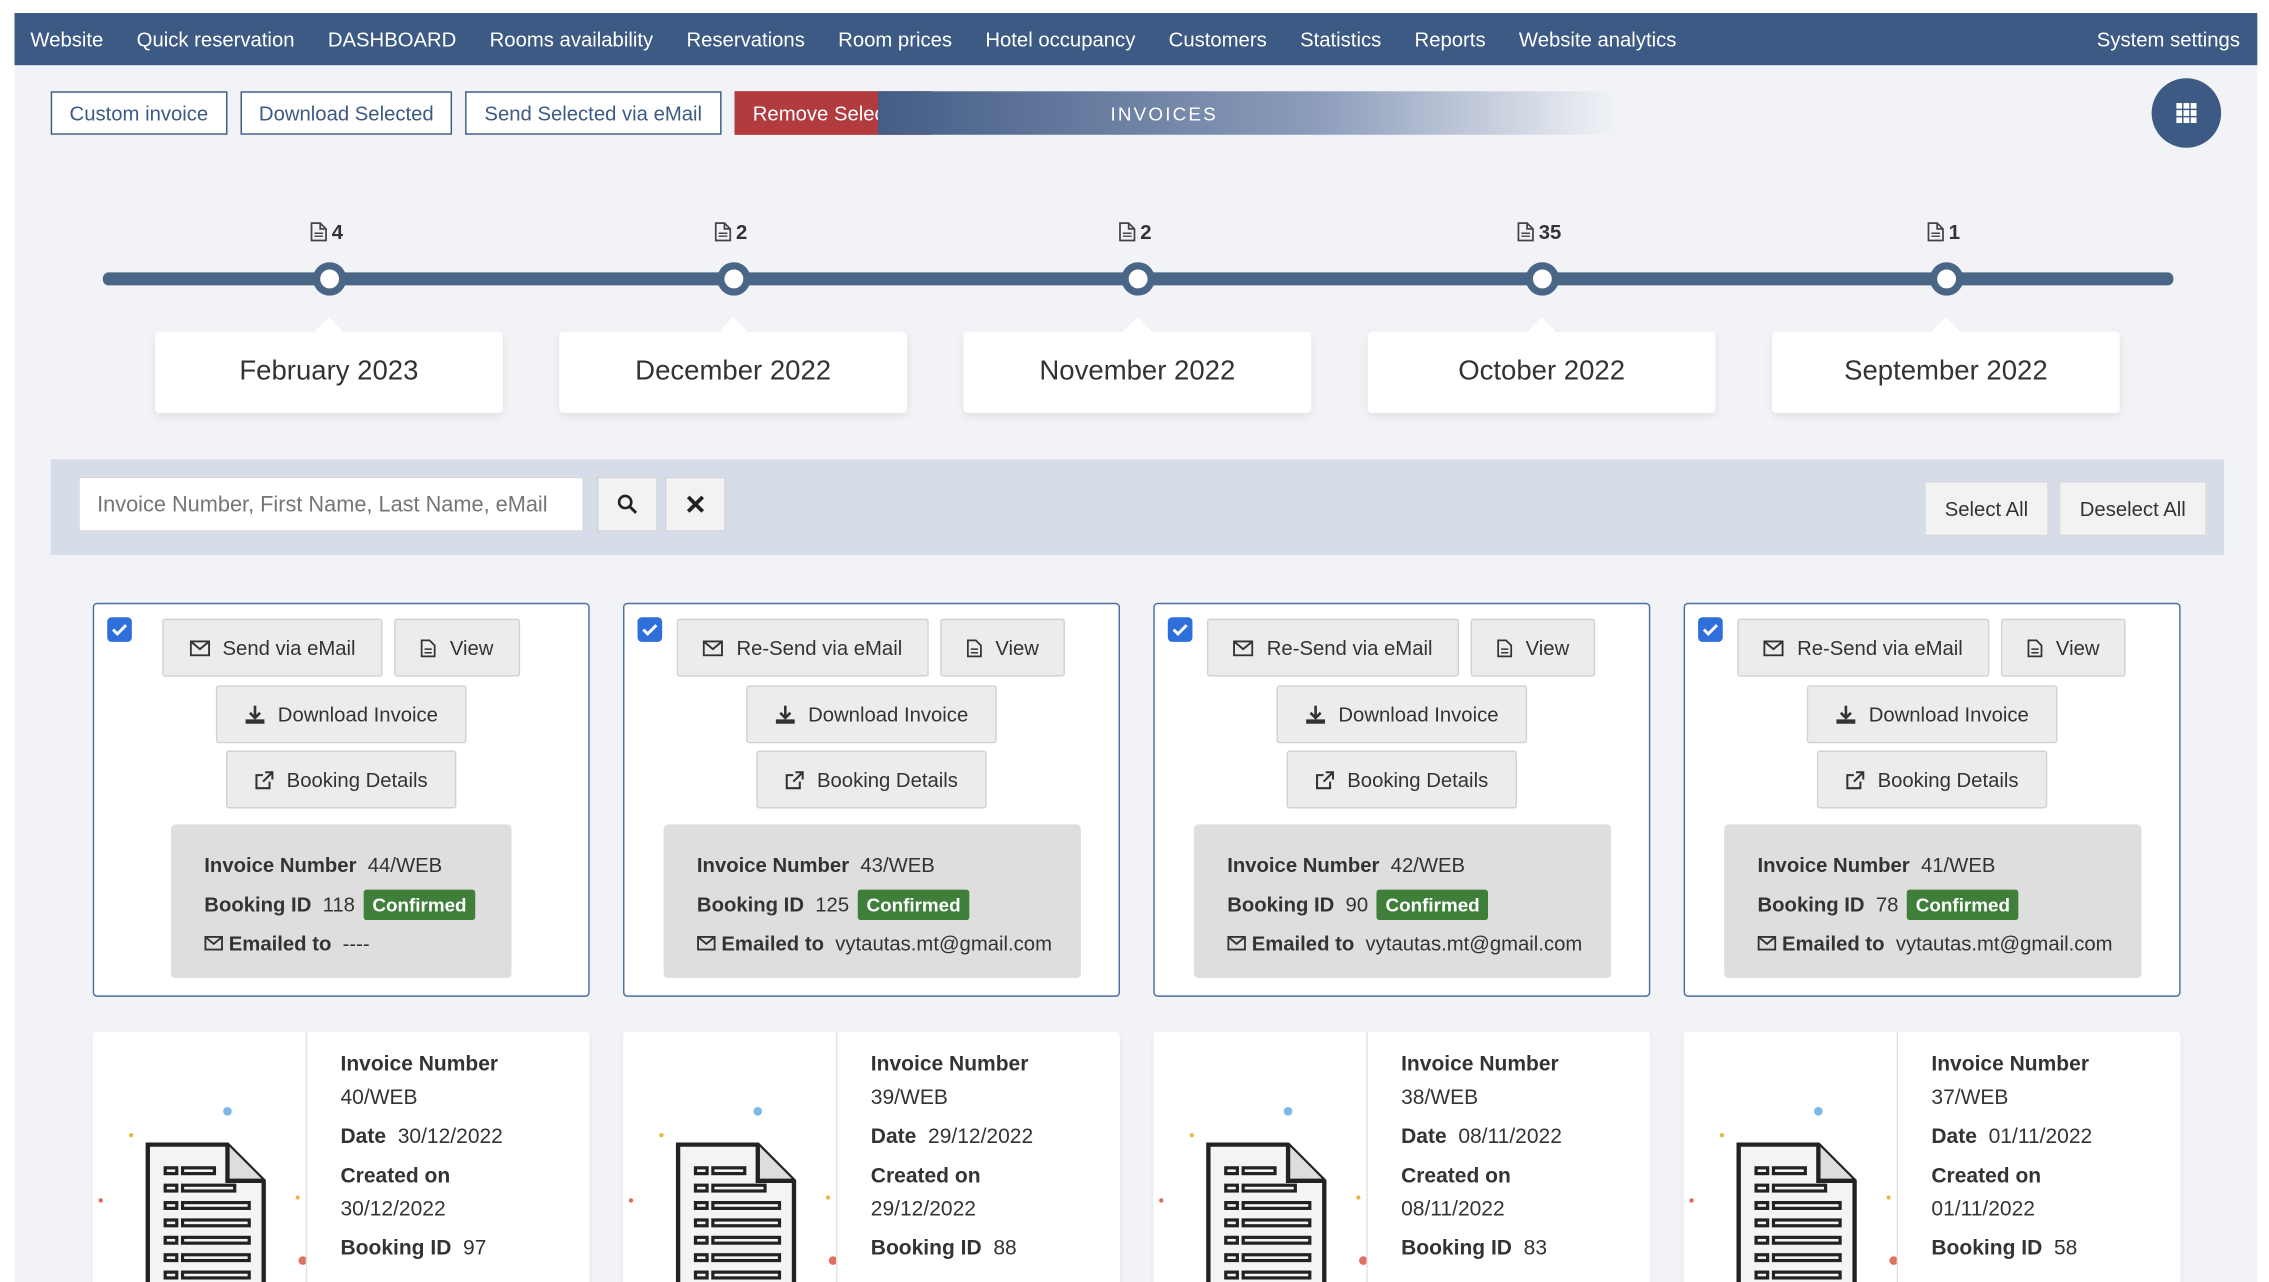 The height and width of the screenshot is (1282, 2269). What do you see at coordinates (1138, 279) in the screenshot?
I see `timeline-node-november-2022` at bounding box center [1138, 279].